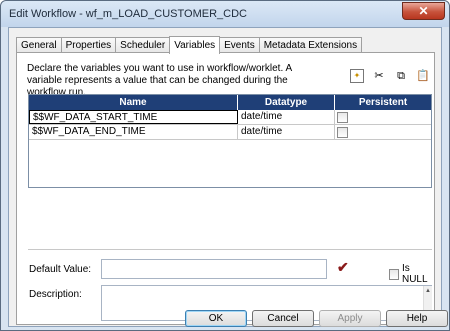  I want to click on tab-variables: Variables, so click(195, 45).